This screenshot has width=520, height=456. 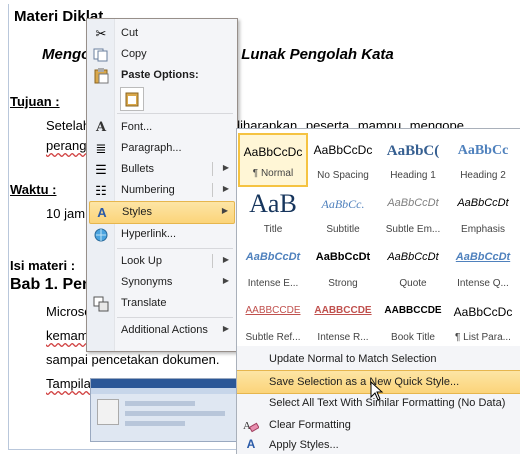 What do you see at coordinates (141, 261) in the screenshot?
I see `menu-item-label: Look Up` at bounding box center [141, 261].